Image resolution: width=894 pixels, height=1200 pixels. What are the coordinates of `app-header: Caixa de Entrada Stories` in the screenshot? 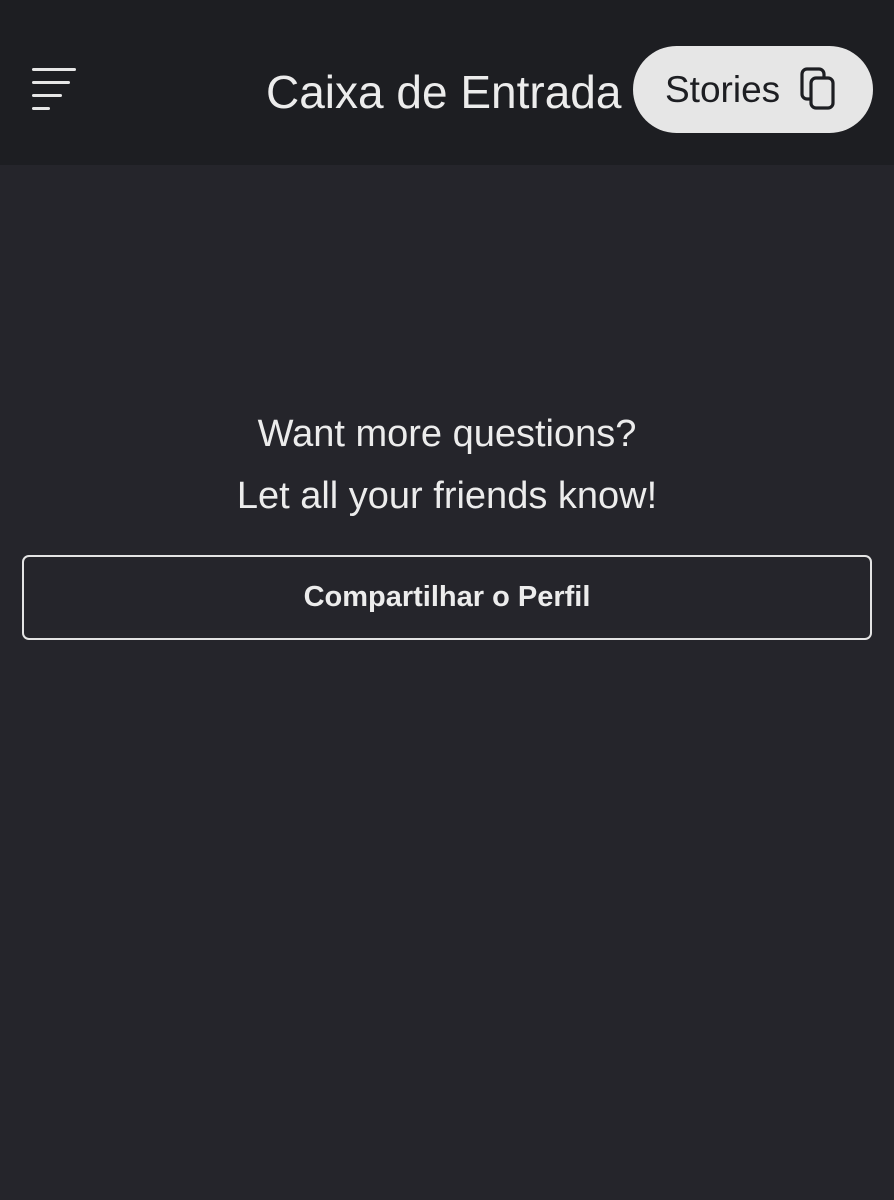 It's located at (447, 82).